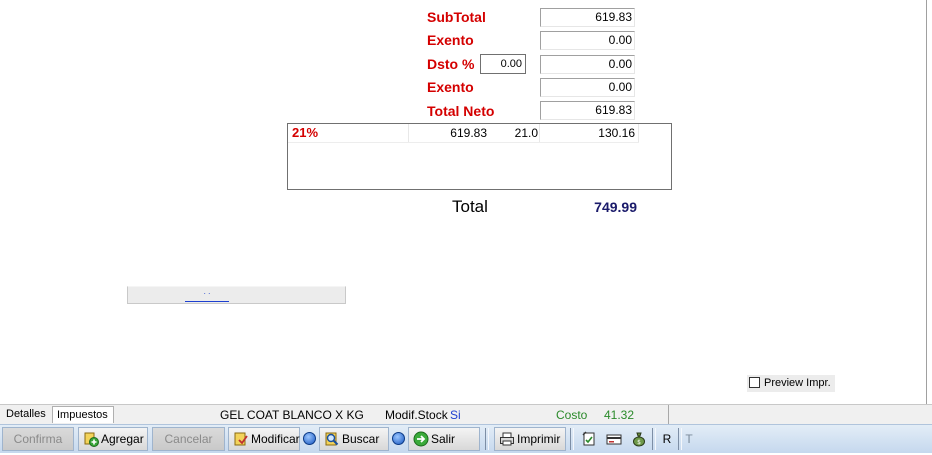  What do you see at coordinates (589, 439) in the screenshot?
I see `document-check-icon` at bounding box center [589, 439].